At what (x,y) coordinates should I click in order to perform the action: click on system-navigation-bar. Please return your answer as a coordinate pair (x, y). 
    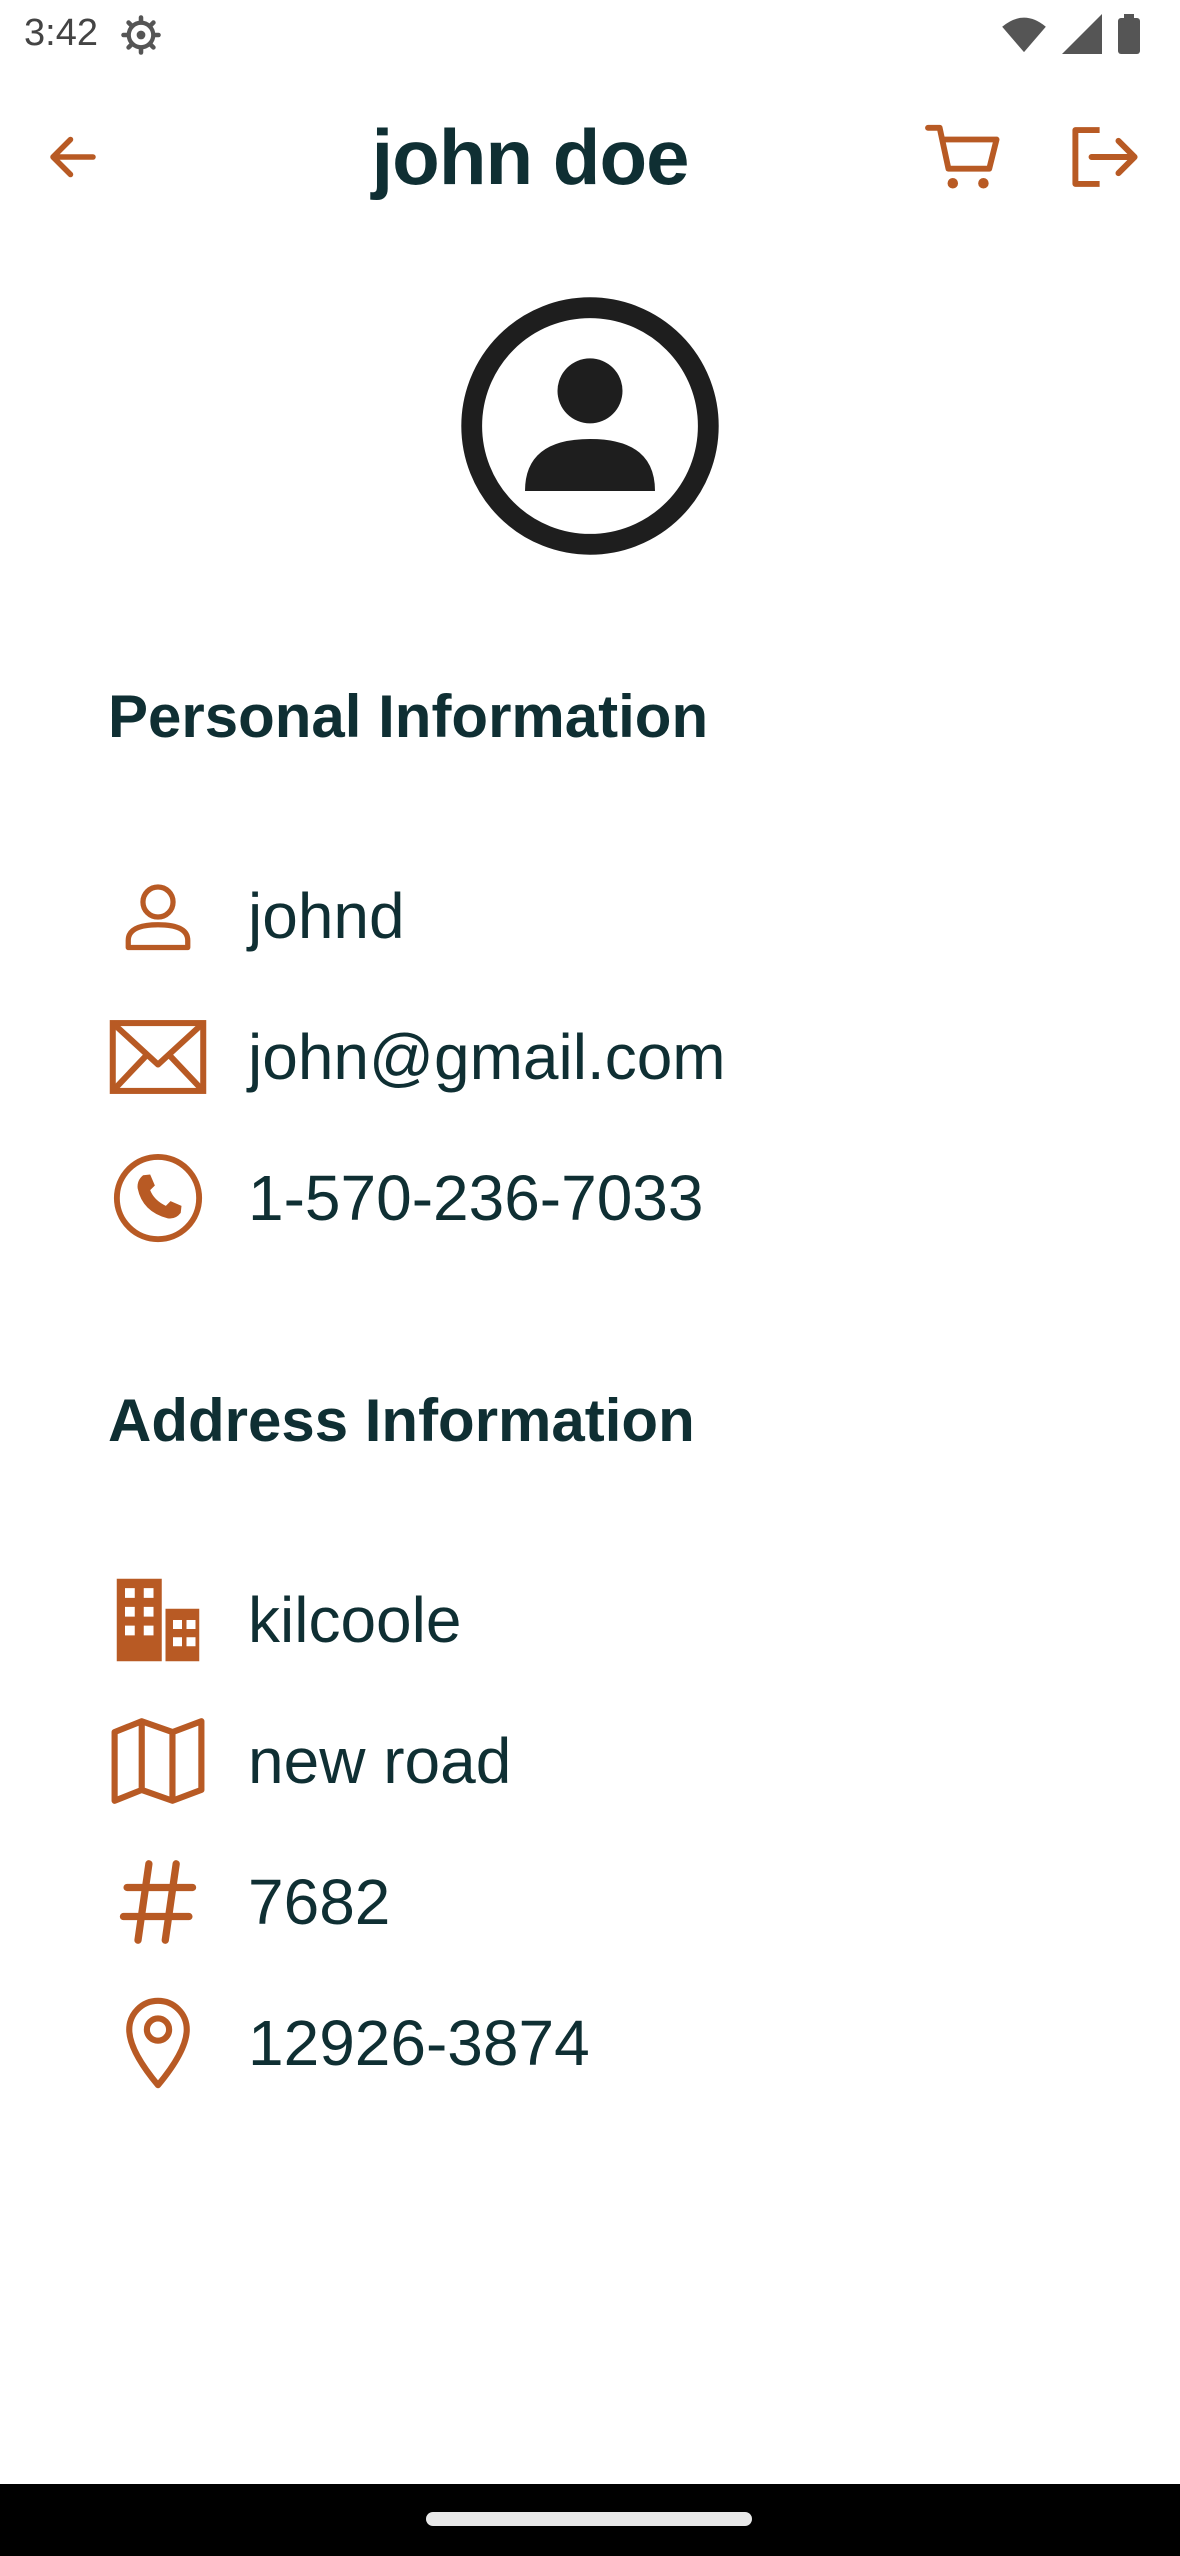
    Looking at the image, I should click on (590, 2520).